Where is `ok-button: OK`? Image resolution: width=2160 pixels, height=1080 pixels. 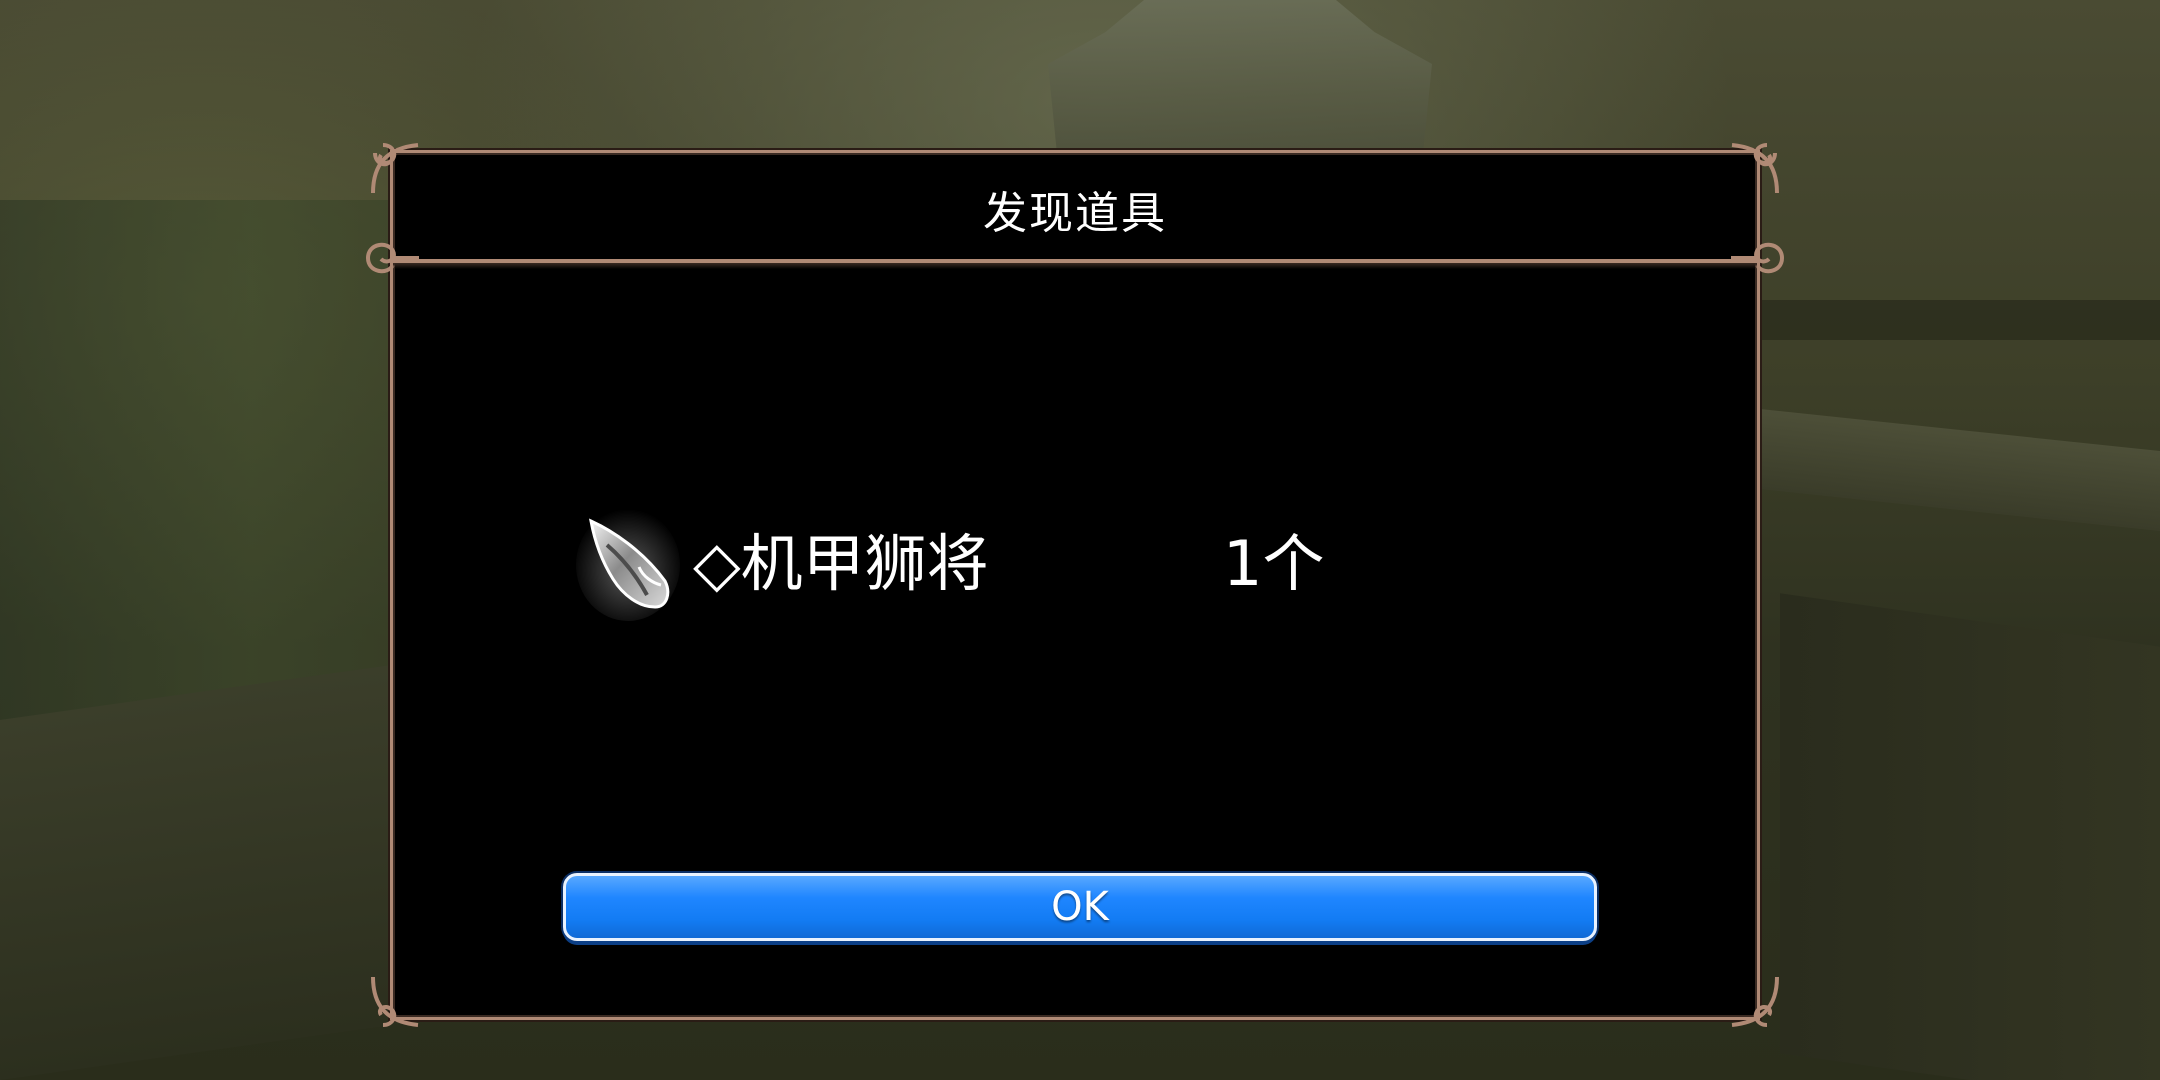 ok-button: OK is located at coordinates (1080, 907).